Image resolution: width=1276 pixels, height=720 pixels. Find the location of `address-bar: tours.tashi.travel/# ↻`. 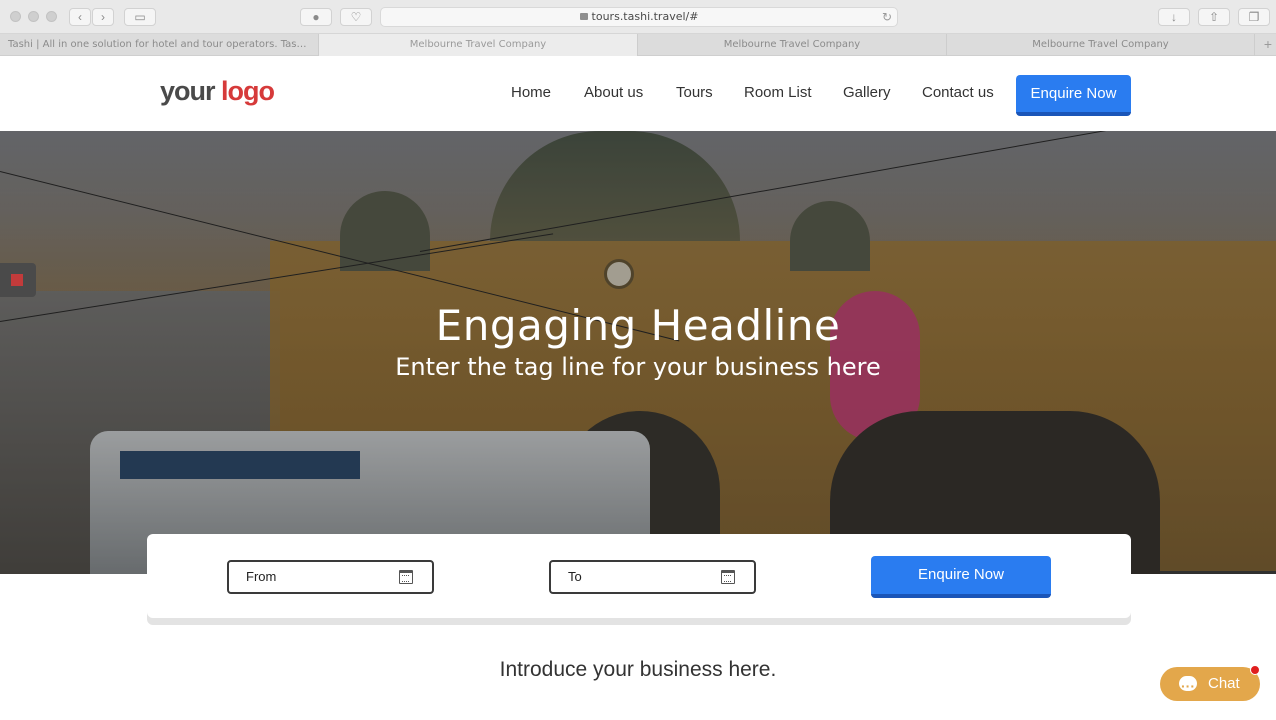

address-bar: tours.tashi.travel/# ↻ is located at coordinates (639, 17).